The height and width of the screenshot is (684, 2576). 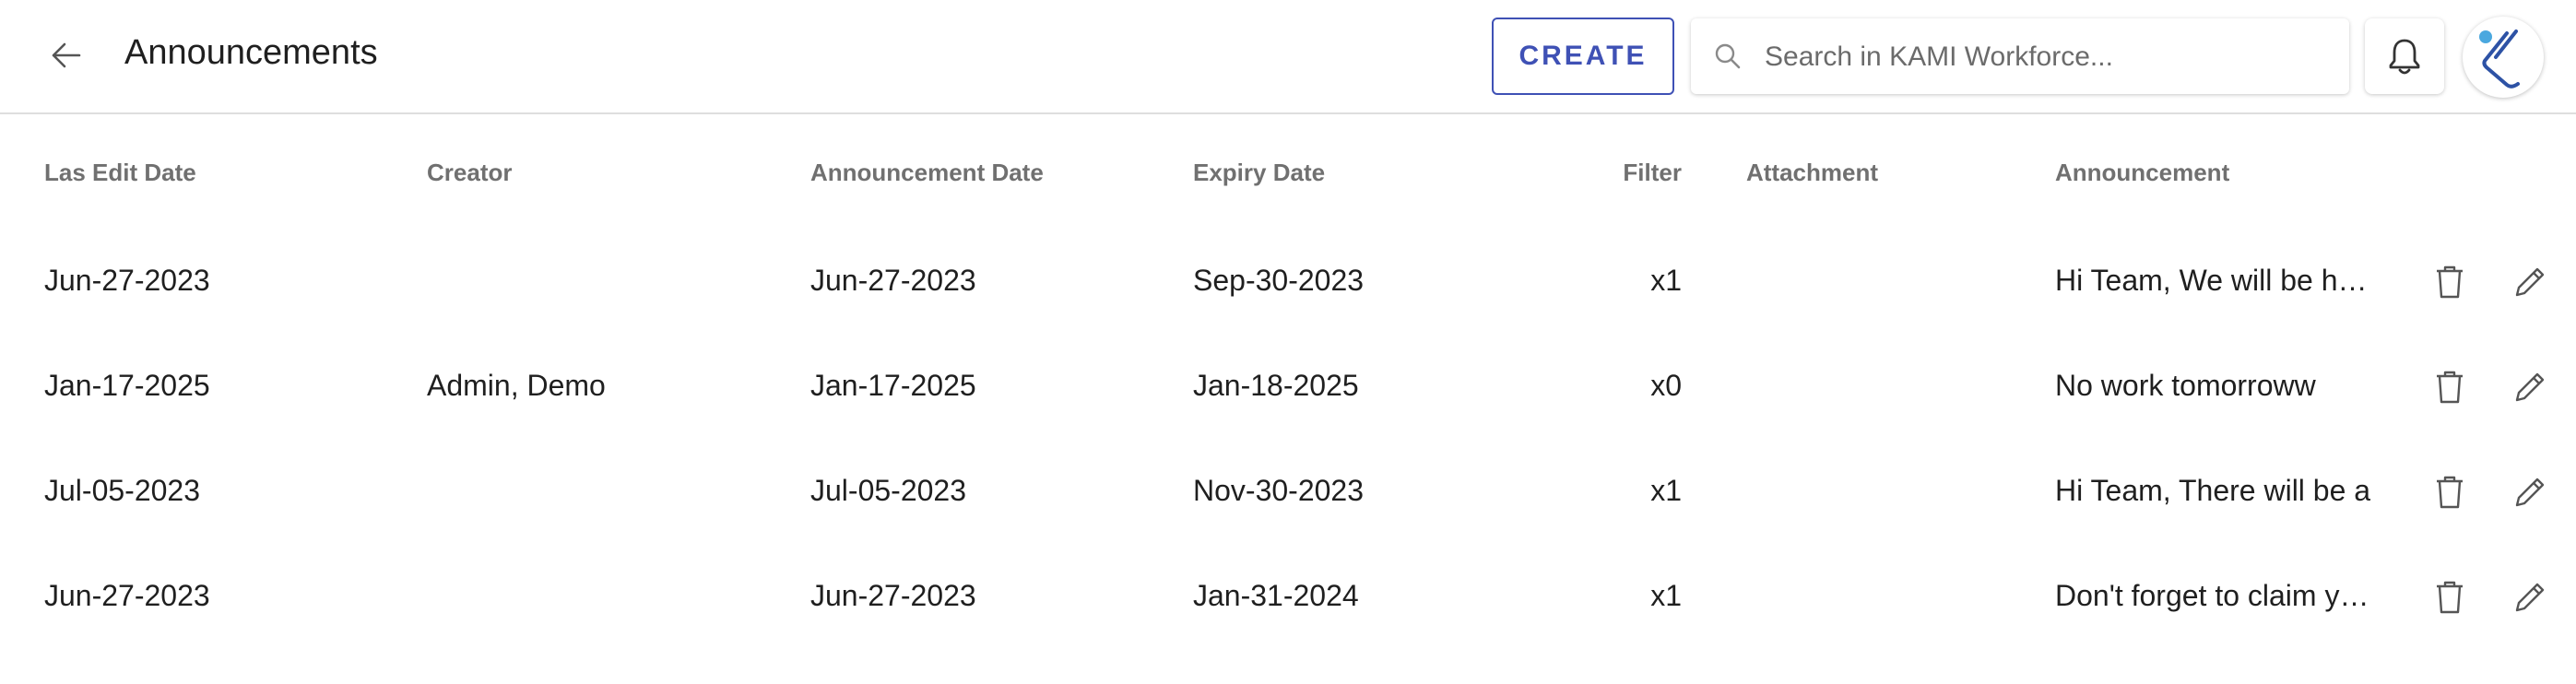 What do you see at coordinates (1279, 280) in the screenshot?
I see `cell-expiry-date: Sep-30-2023` at bounding box center [1279, 280].